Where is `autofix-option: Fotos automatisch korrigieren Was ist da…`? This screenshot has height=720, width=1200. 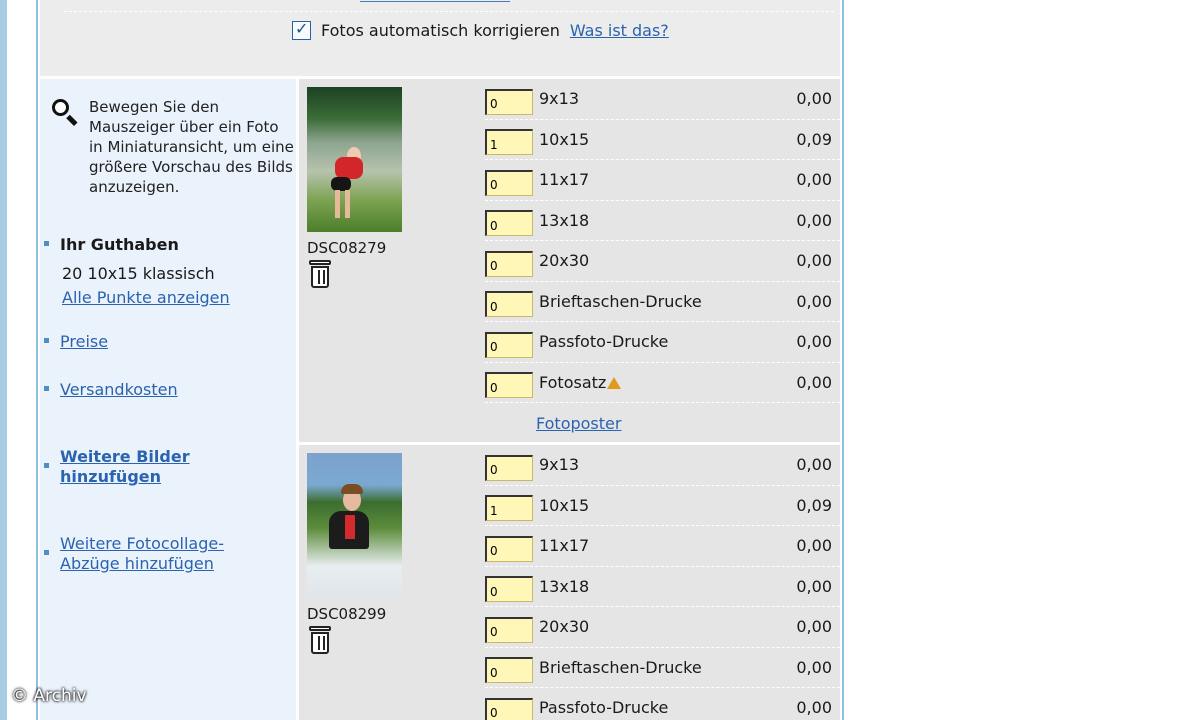 autofix-option: Fotos automatisch korrigieren Was ist da… is located at coordinates (480, 29).